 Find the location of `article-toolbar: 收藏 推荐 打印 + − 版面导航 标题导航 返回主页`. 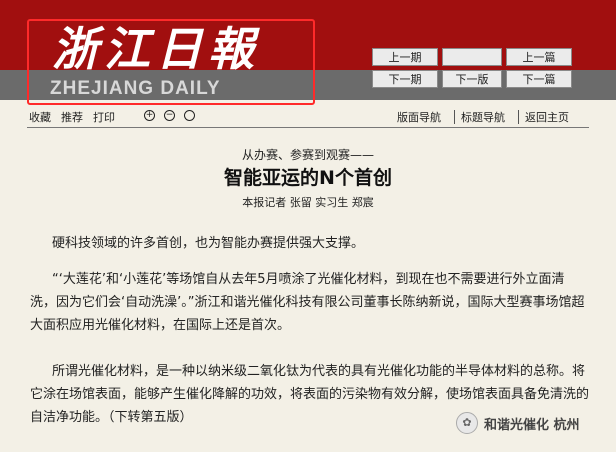

article-toolbar: 收藏 推荐 打印 + − 版面导航 标题导航 返回主页 is located at coordinates (308, 117).